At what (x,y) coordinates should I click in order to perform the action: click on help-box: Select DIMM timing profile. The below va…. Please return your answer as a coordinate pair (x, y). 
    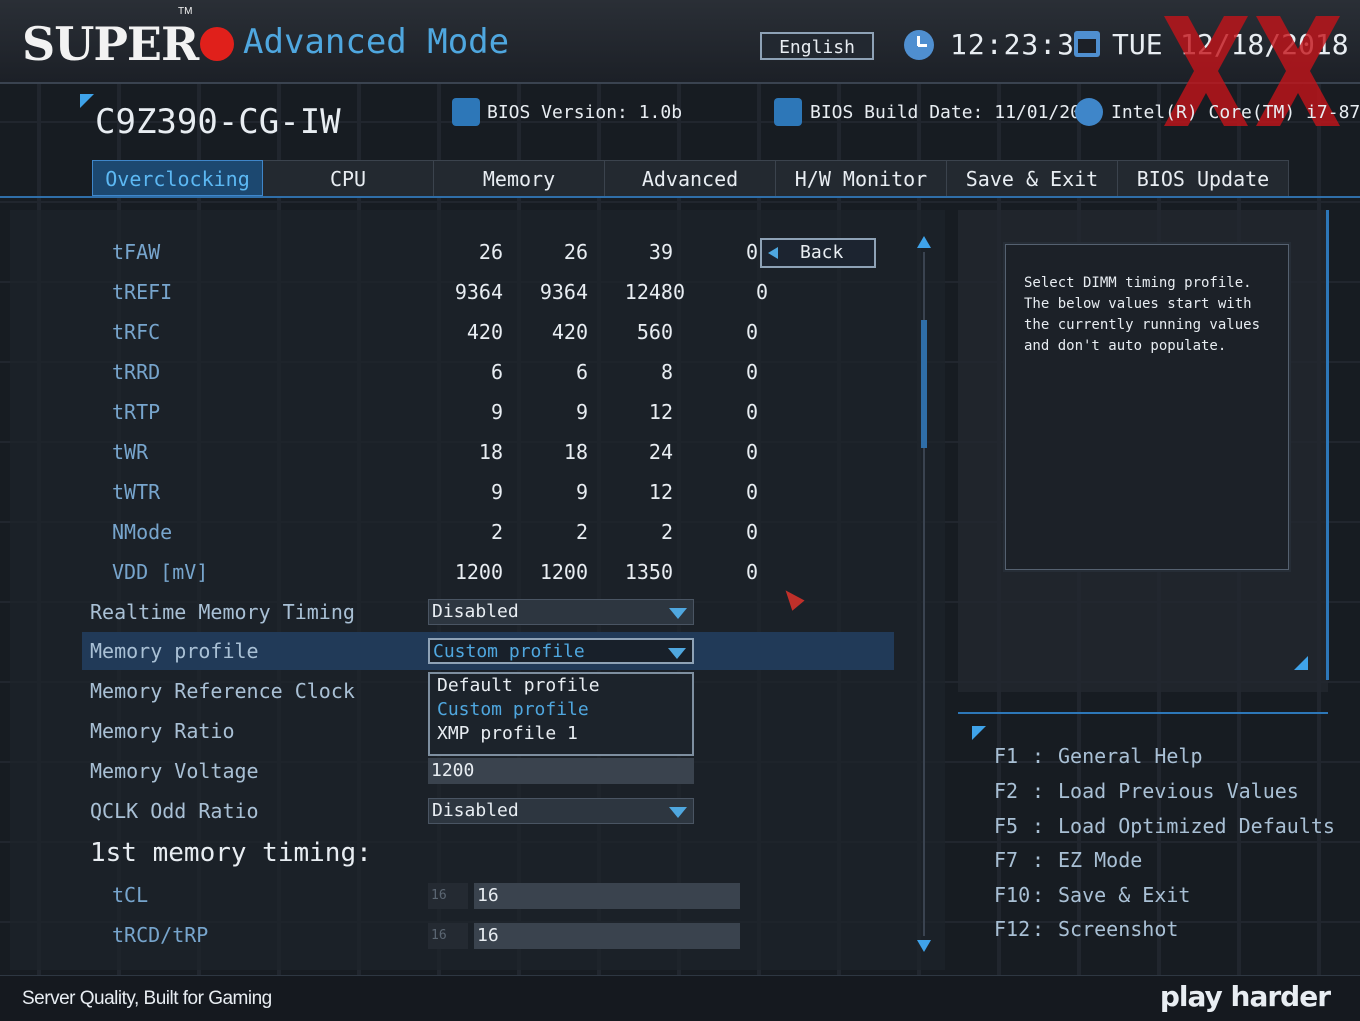
    Looking at the image, I should click on (1147, 407).